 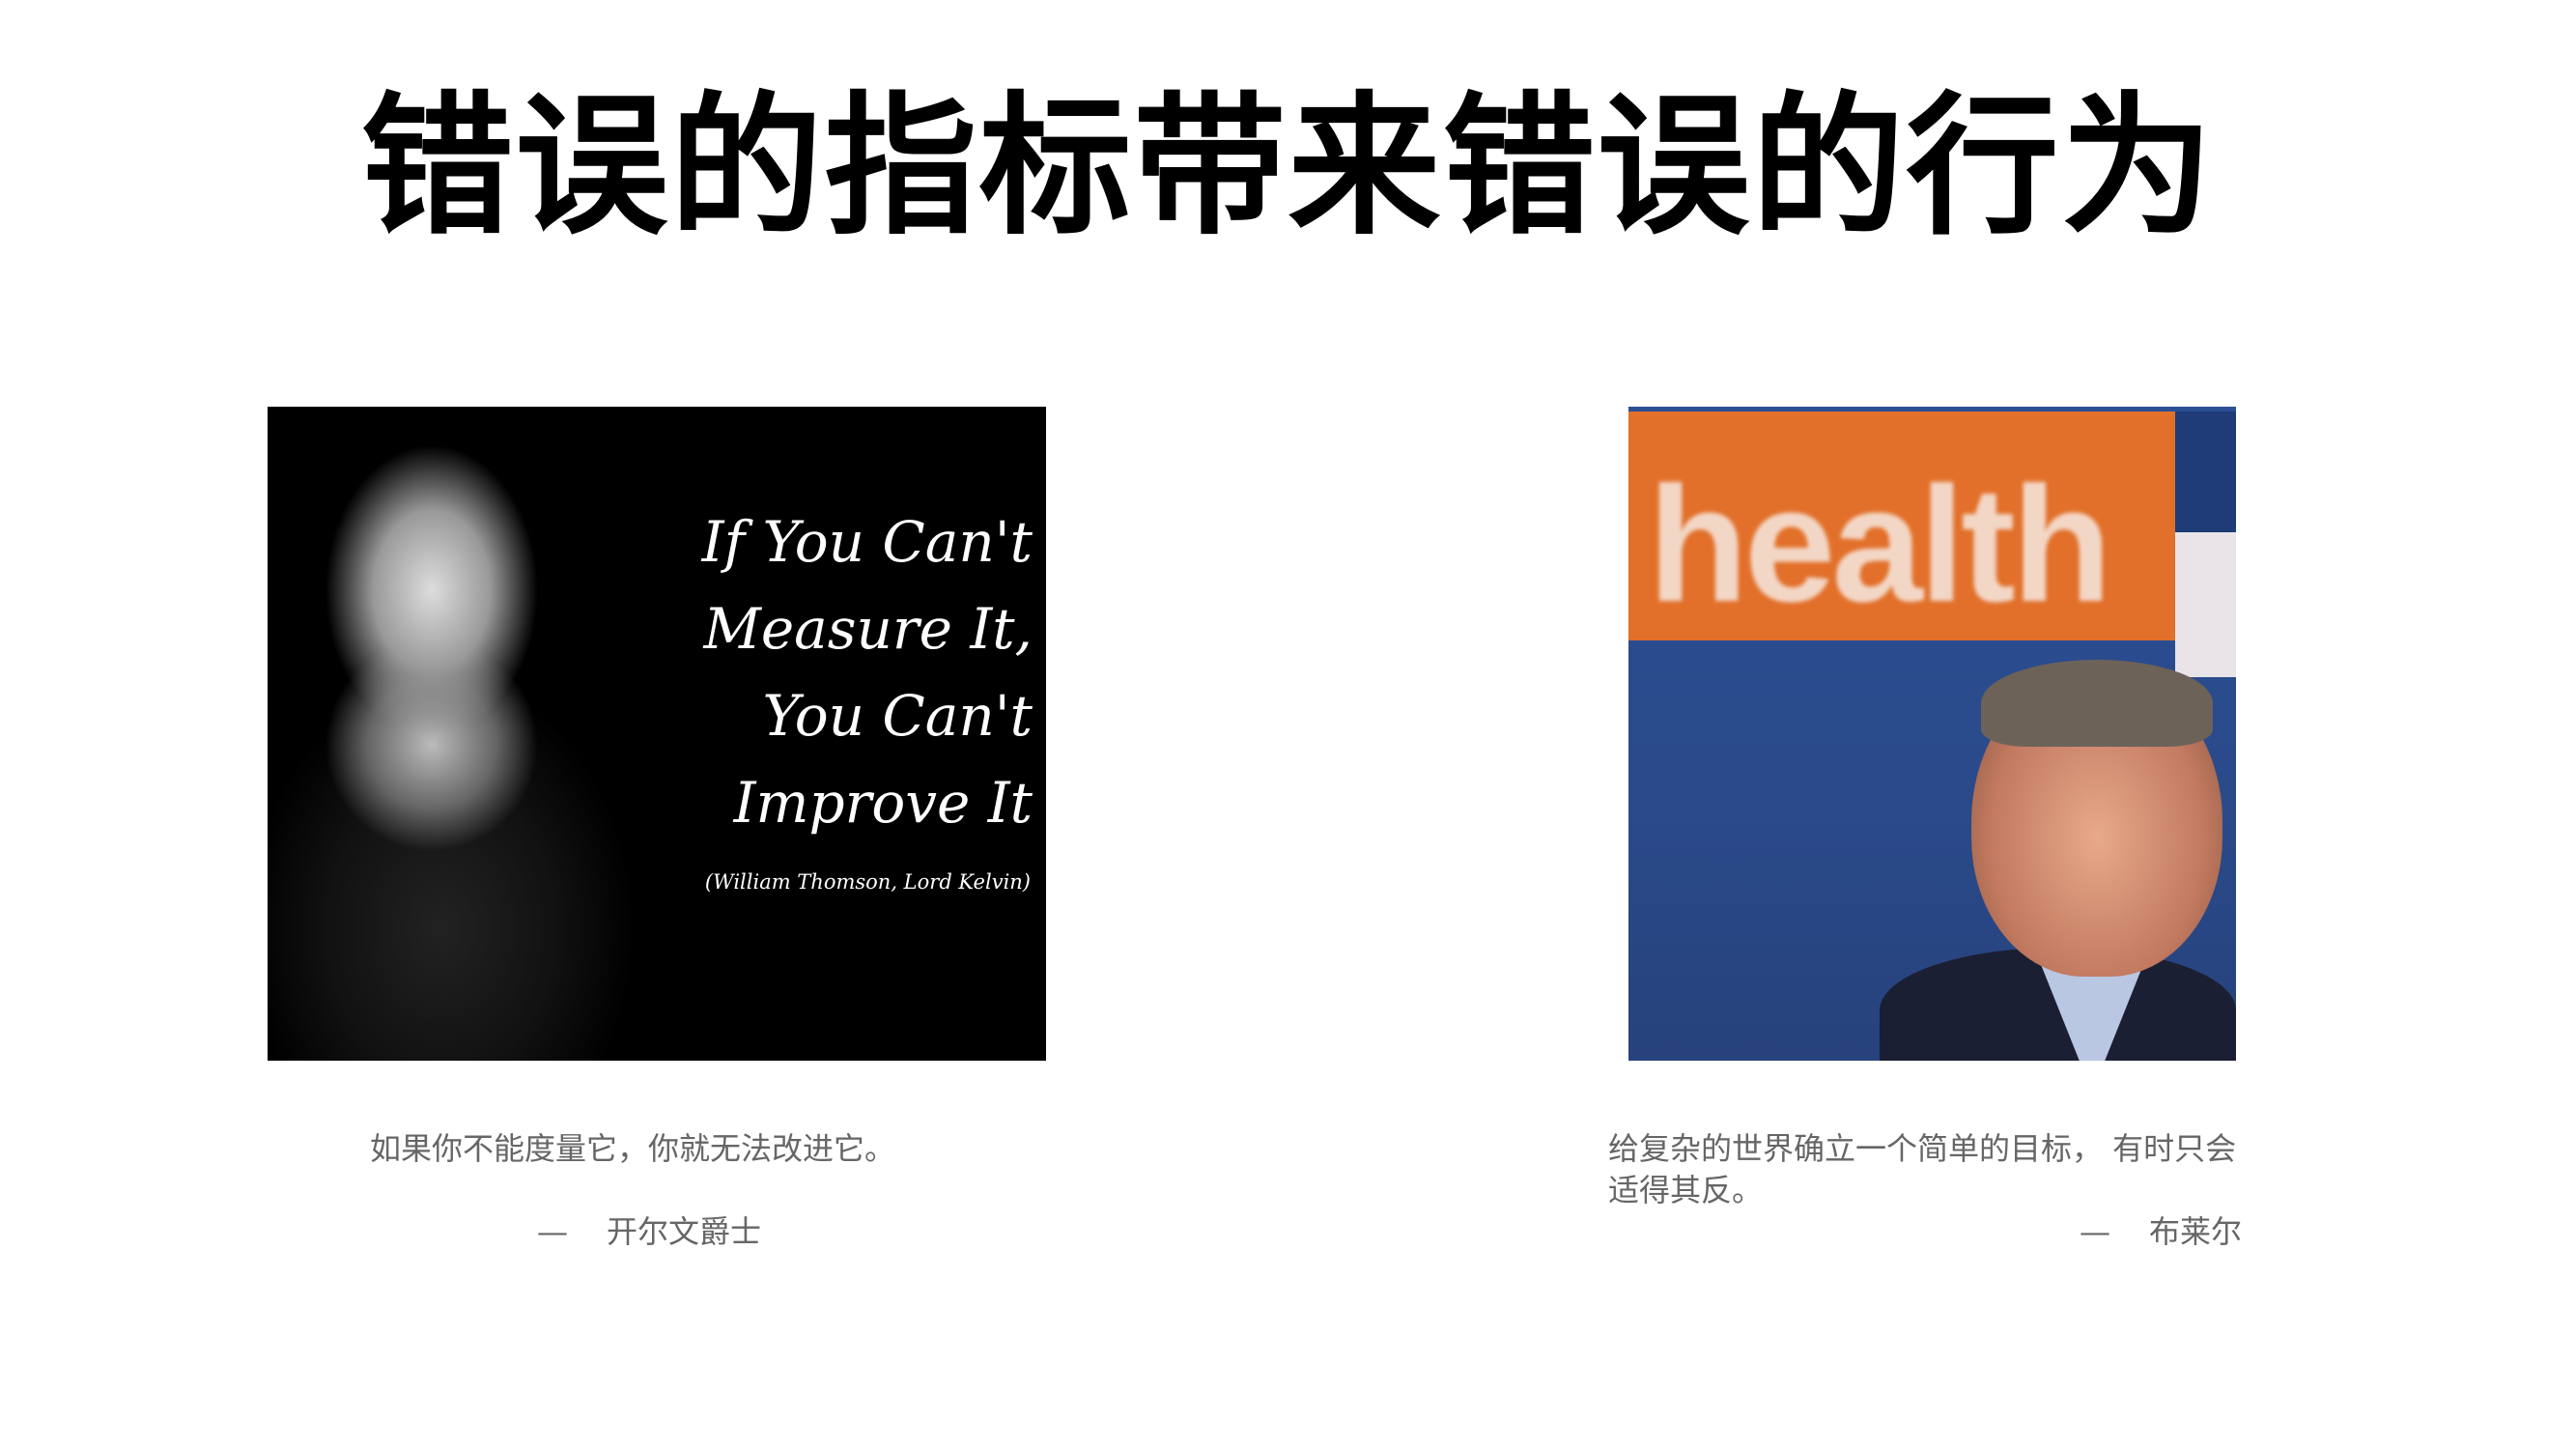 I want to click on left-author: — 开尔文爵士, so click(x=649, y=1232).